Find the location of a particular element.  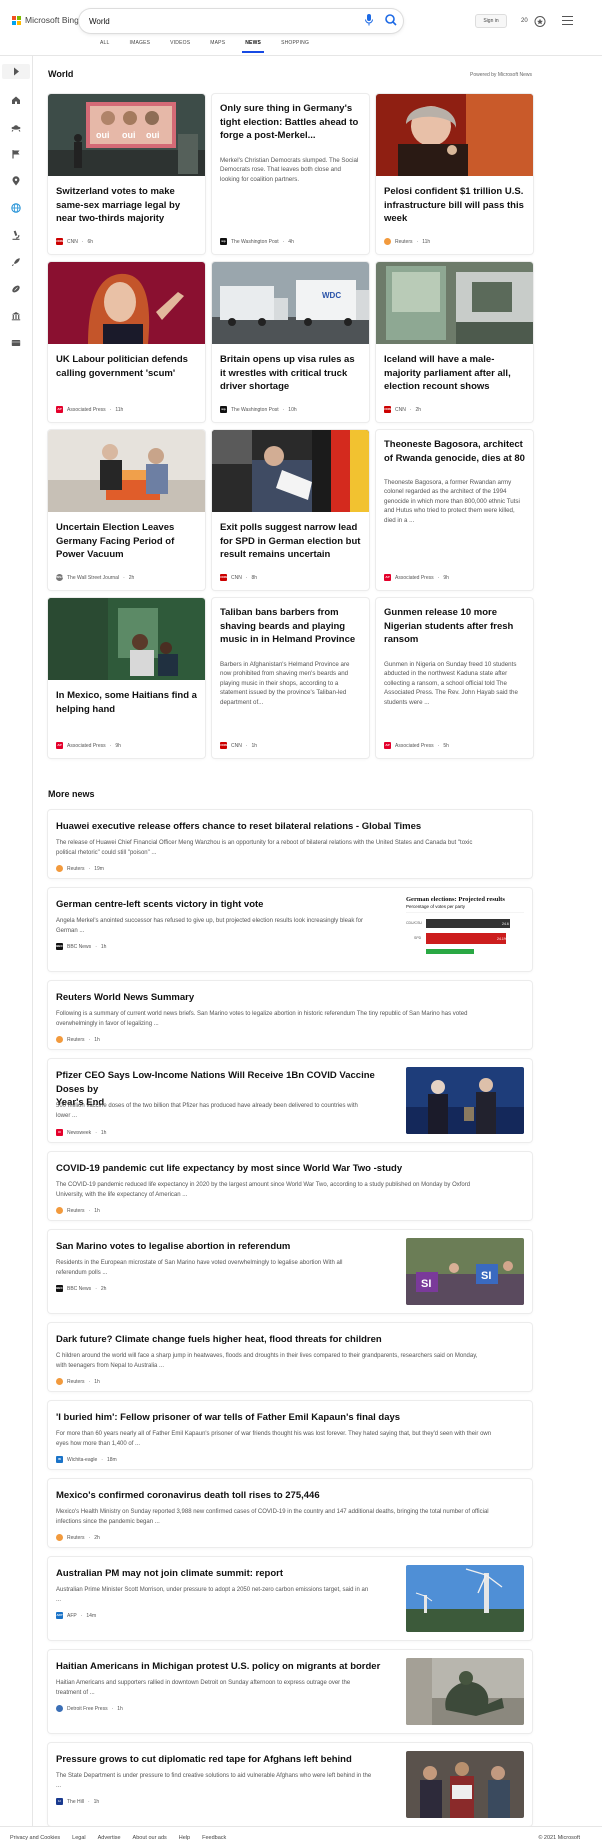

home-icon is located at coordinates (16, 100).